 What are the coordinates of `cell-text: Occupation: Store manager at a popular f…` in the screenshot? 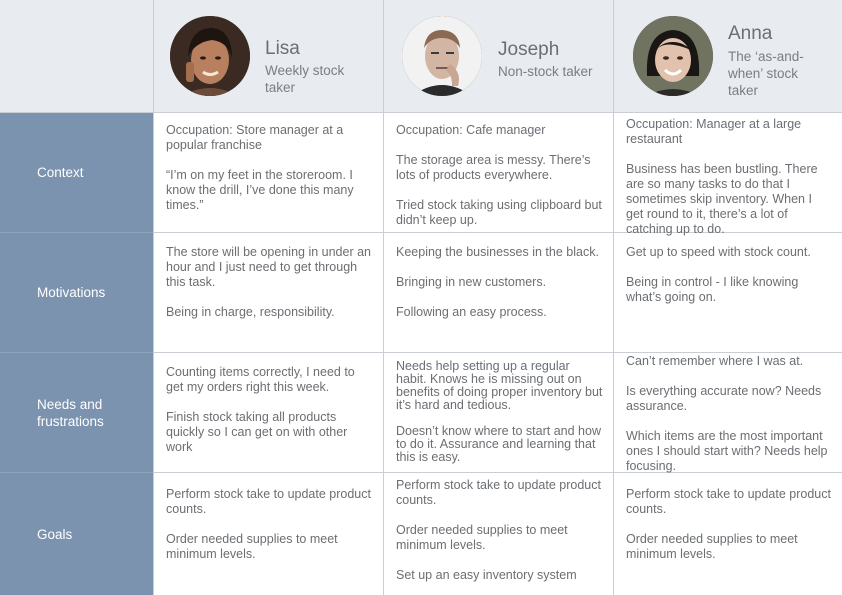 It's located at (255, 137).